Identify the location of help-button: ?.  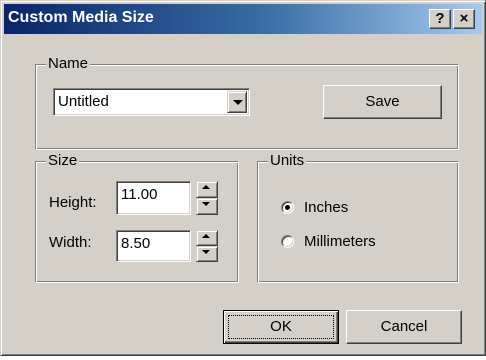
(440, 19).